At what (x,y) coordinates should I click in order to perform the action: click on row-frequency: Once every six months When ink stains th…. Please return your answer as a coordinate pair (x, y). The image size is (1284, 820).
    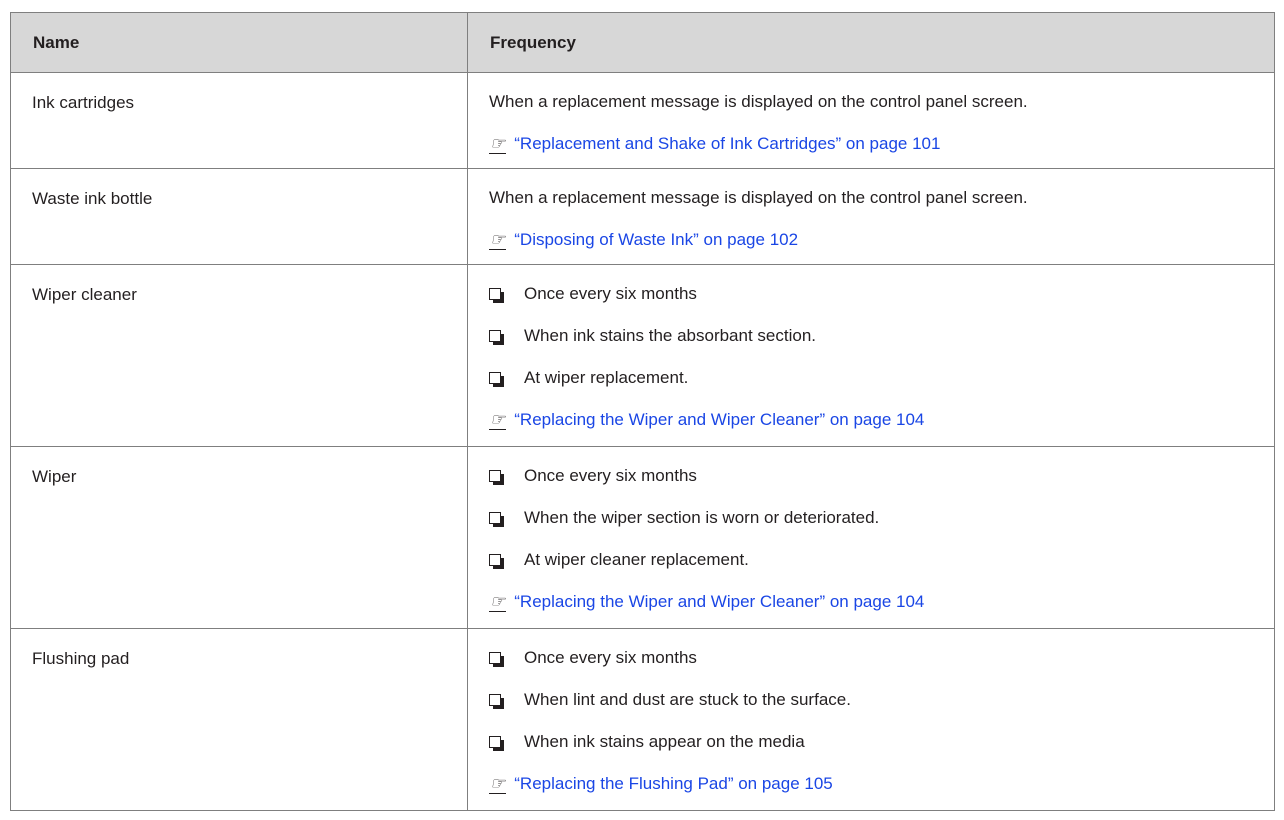
    Looking at the image, I should click on (871, 355).